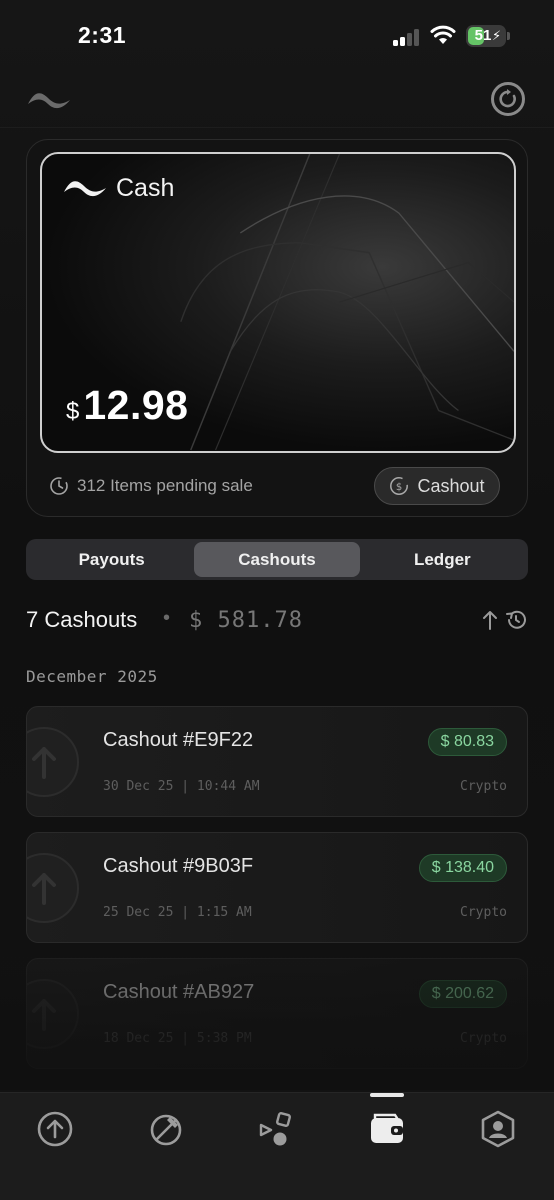  Describe the element at coordinates (277, 35) in the screenshot. I see `status-bar: 2:31 51 ⚡` at that location.